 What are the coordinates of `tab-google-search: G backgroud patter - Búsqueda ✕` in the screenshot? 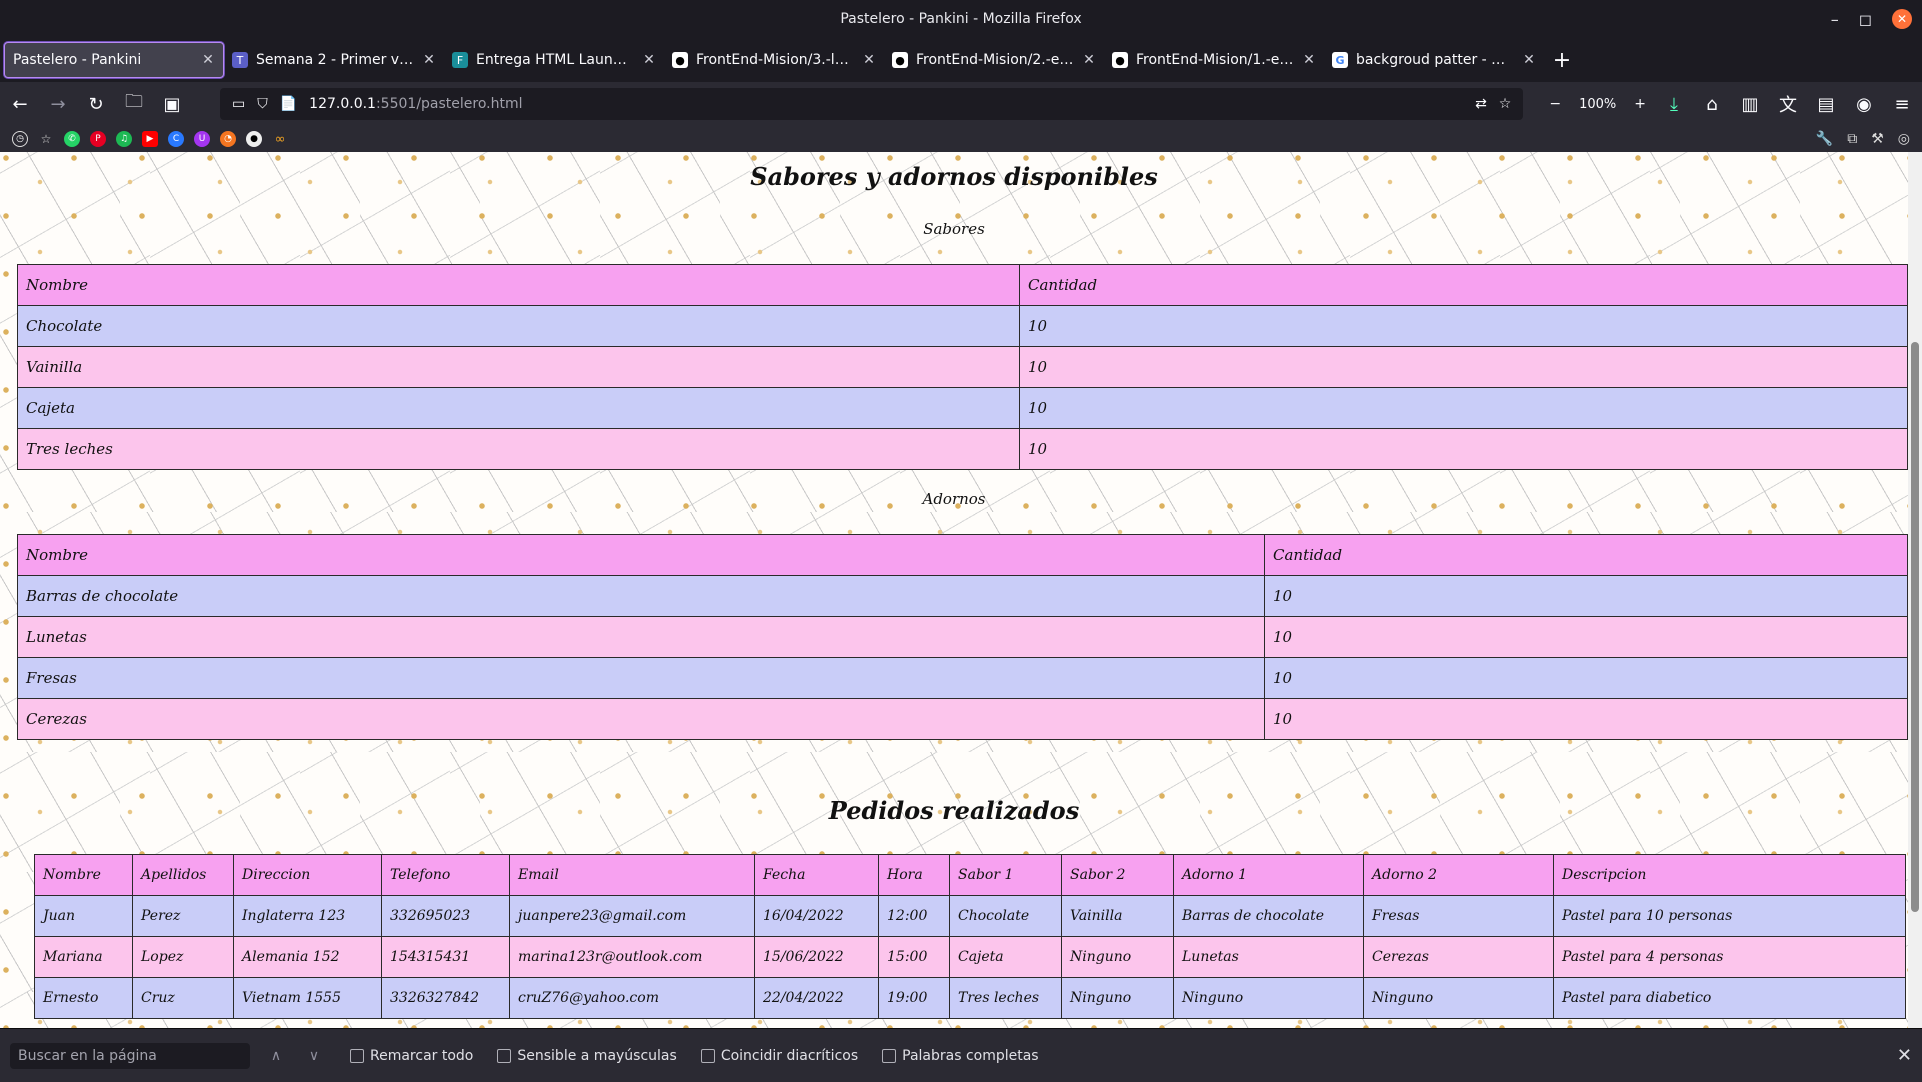 It's located at (1434, 60).